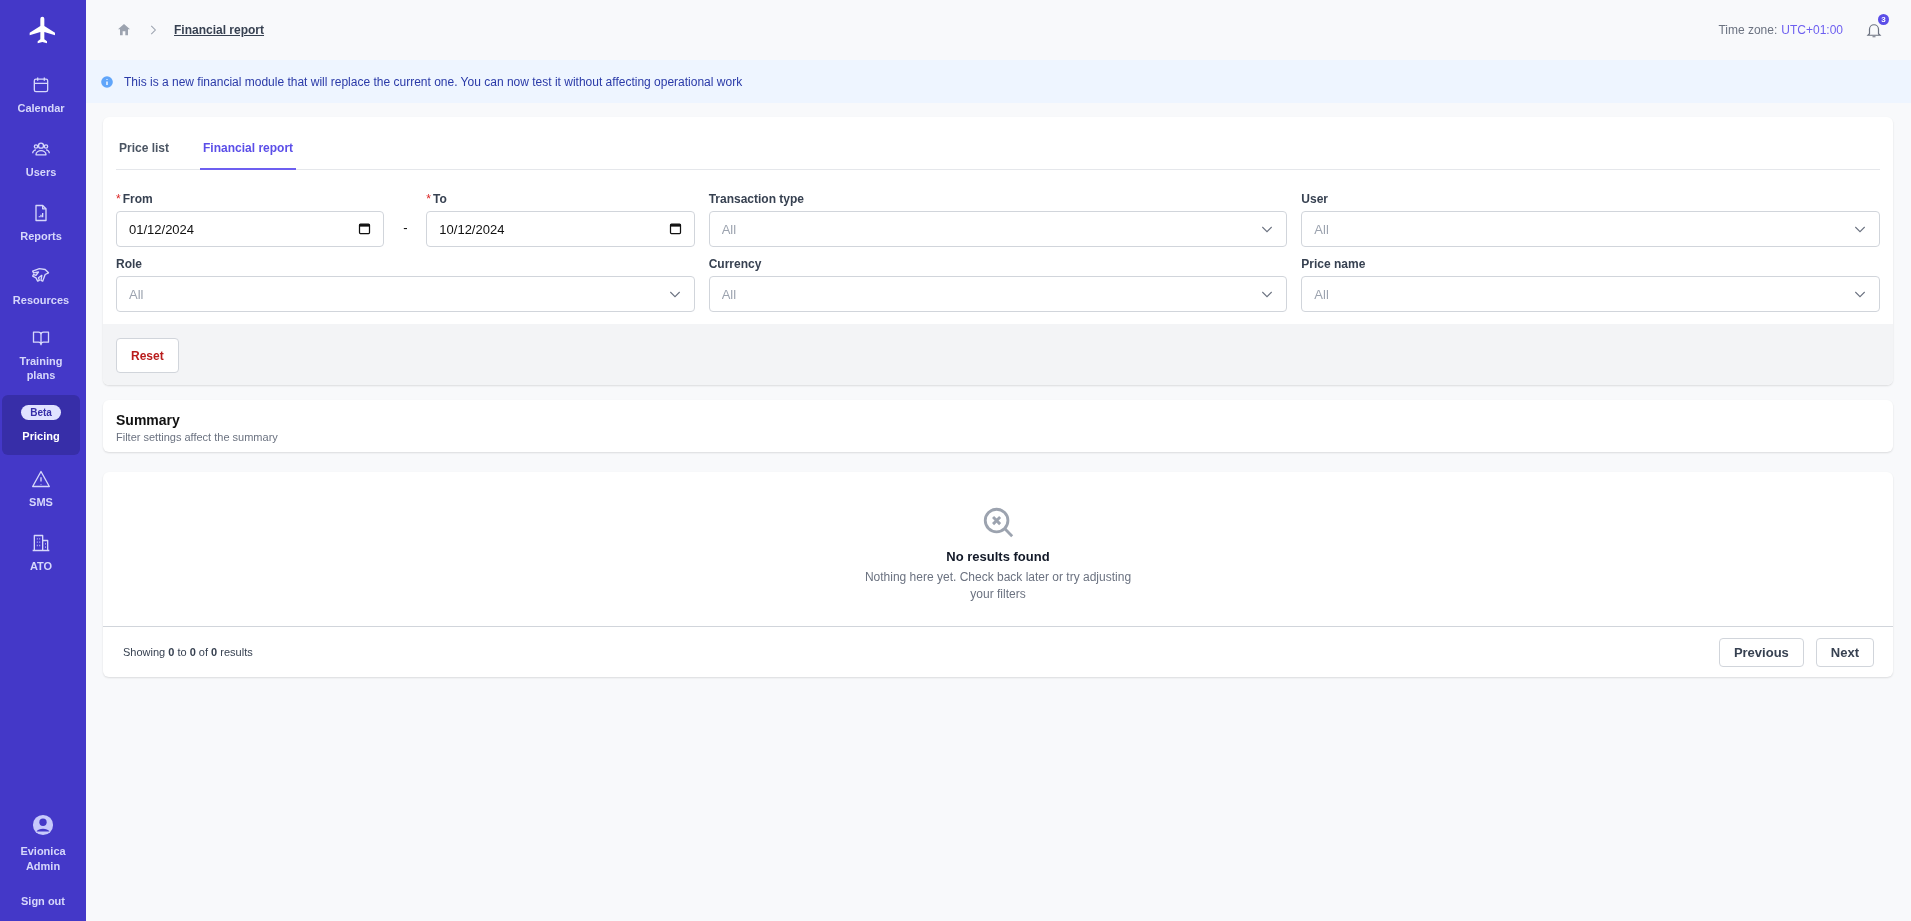 Image resolution: width=1911 pixels, height=921 pixels. I want to click on summary-subtitle: Filter settings affect the summary, so click(197, 437).